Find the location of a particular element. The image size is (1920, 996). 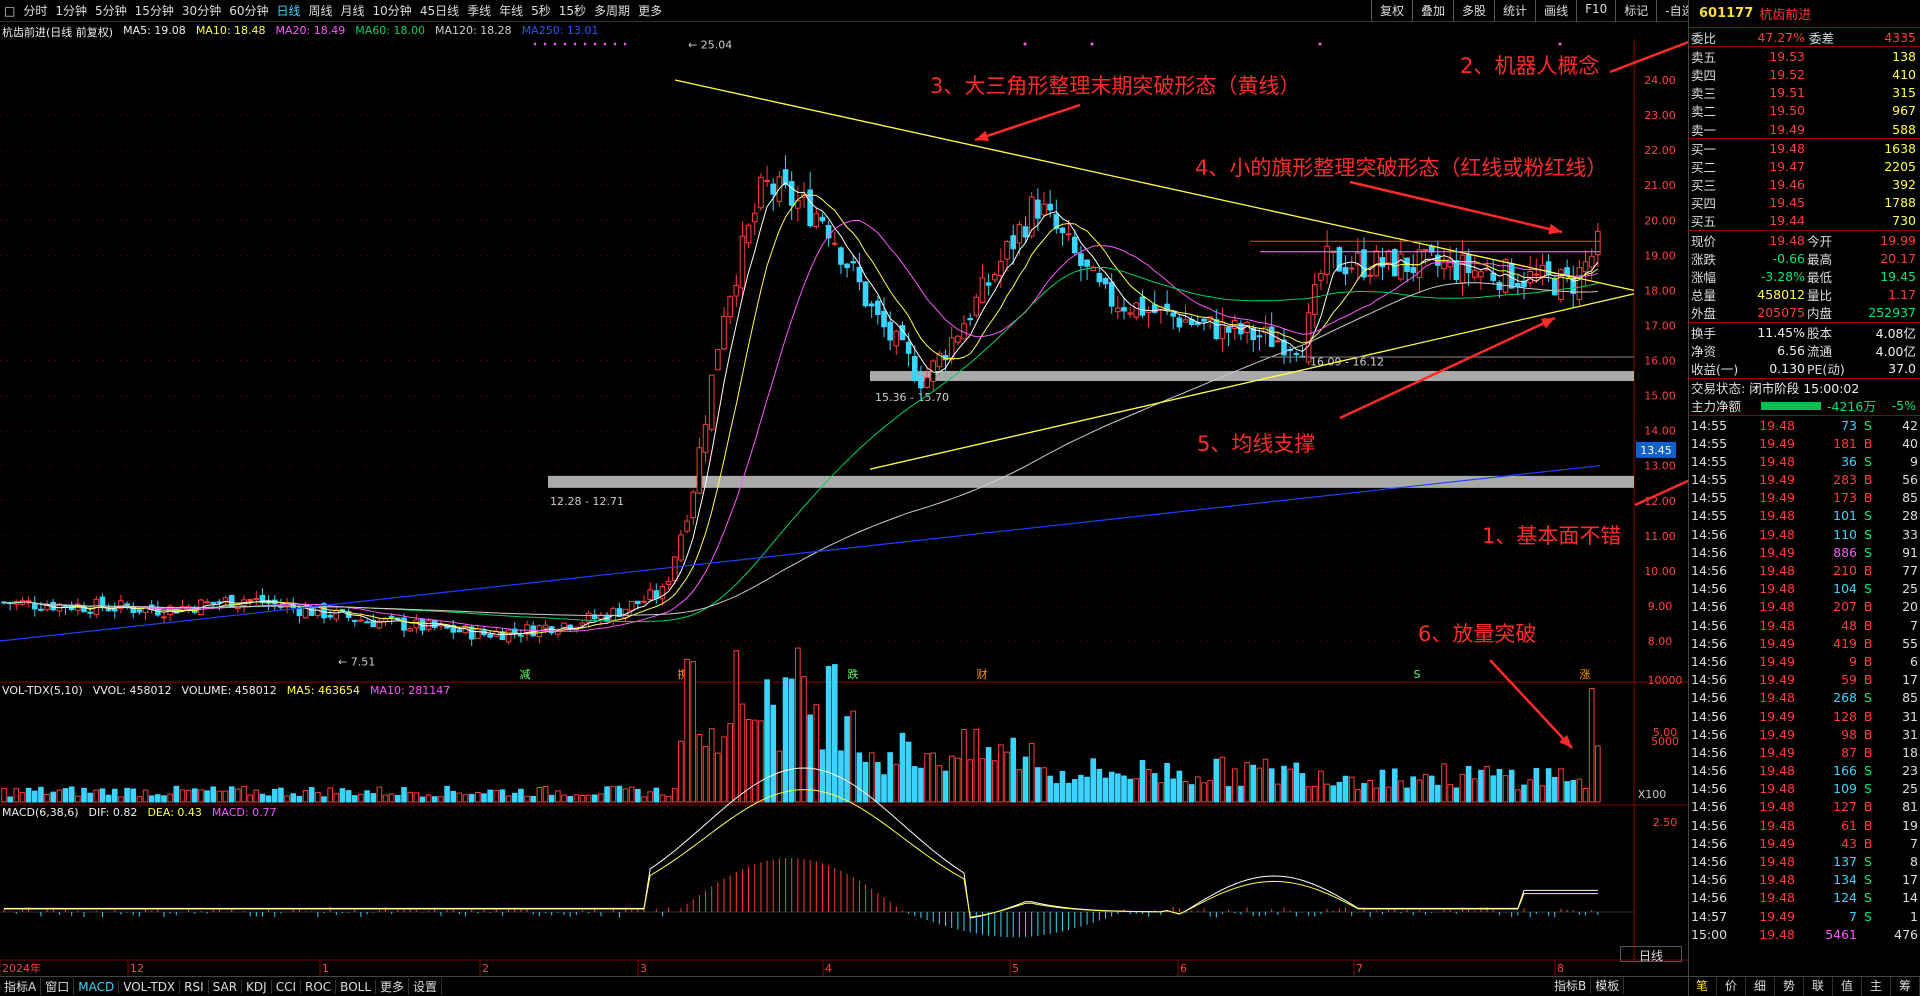

side-tab-7: 筹 is located at coordinates (1905, 986).